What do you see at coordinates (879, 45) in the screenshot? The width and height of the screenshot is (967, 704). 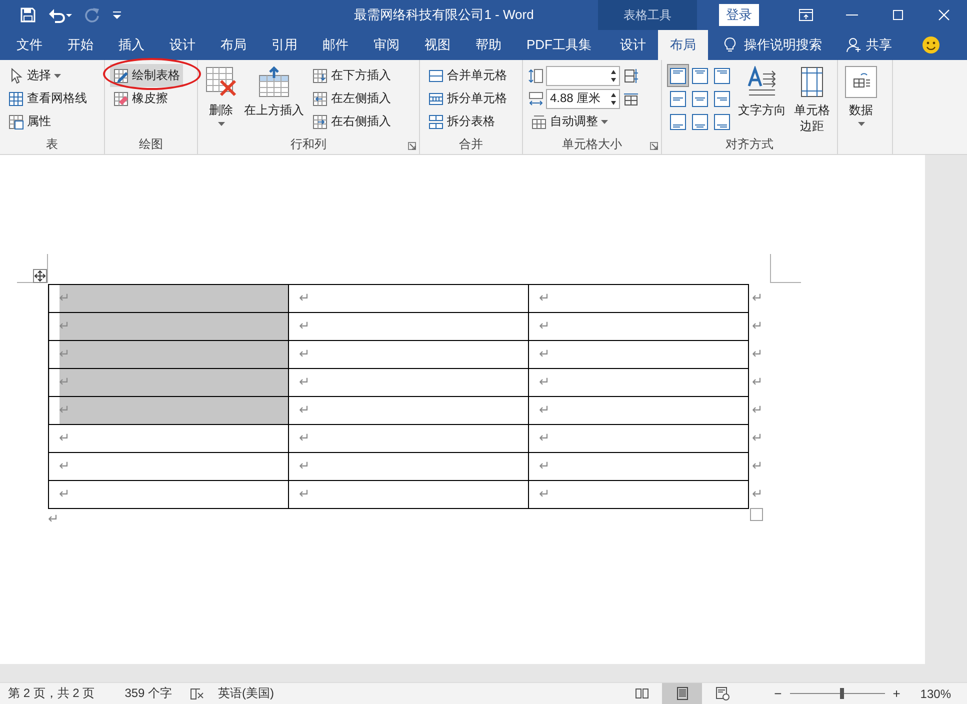 I see `share-button: 共享` at bounding box center [879, 45].